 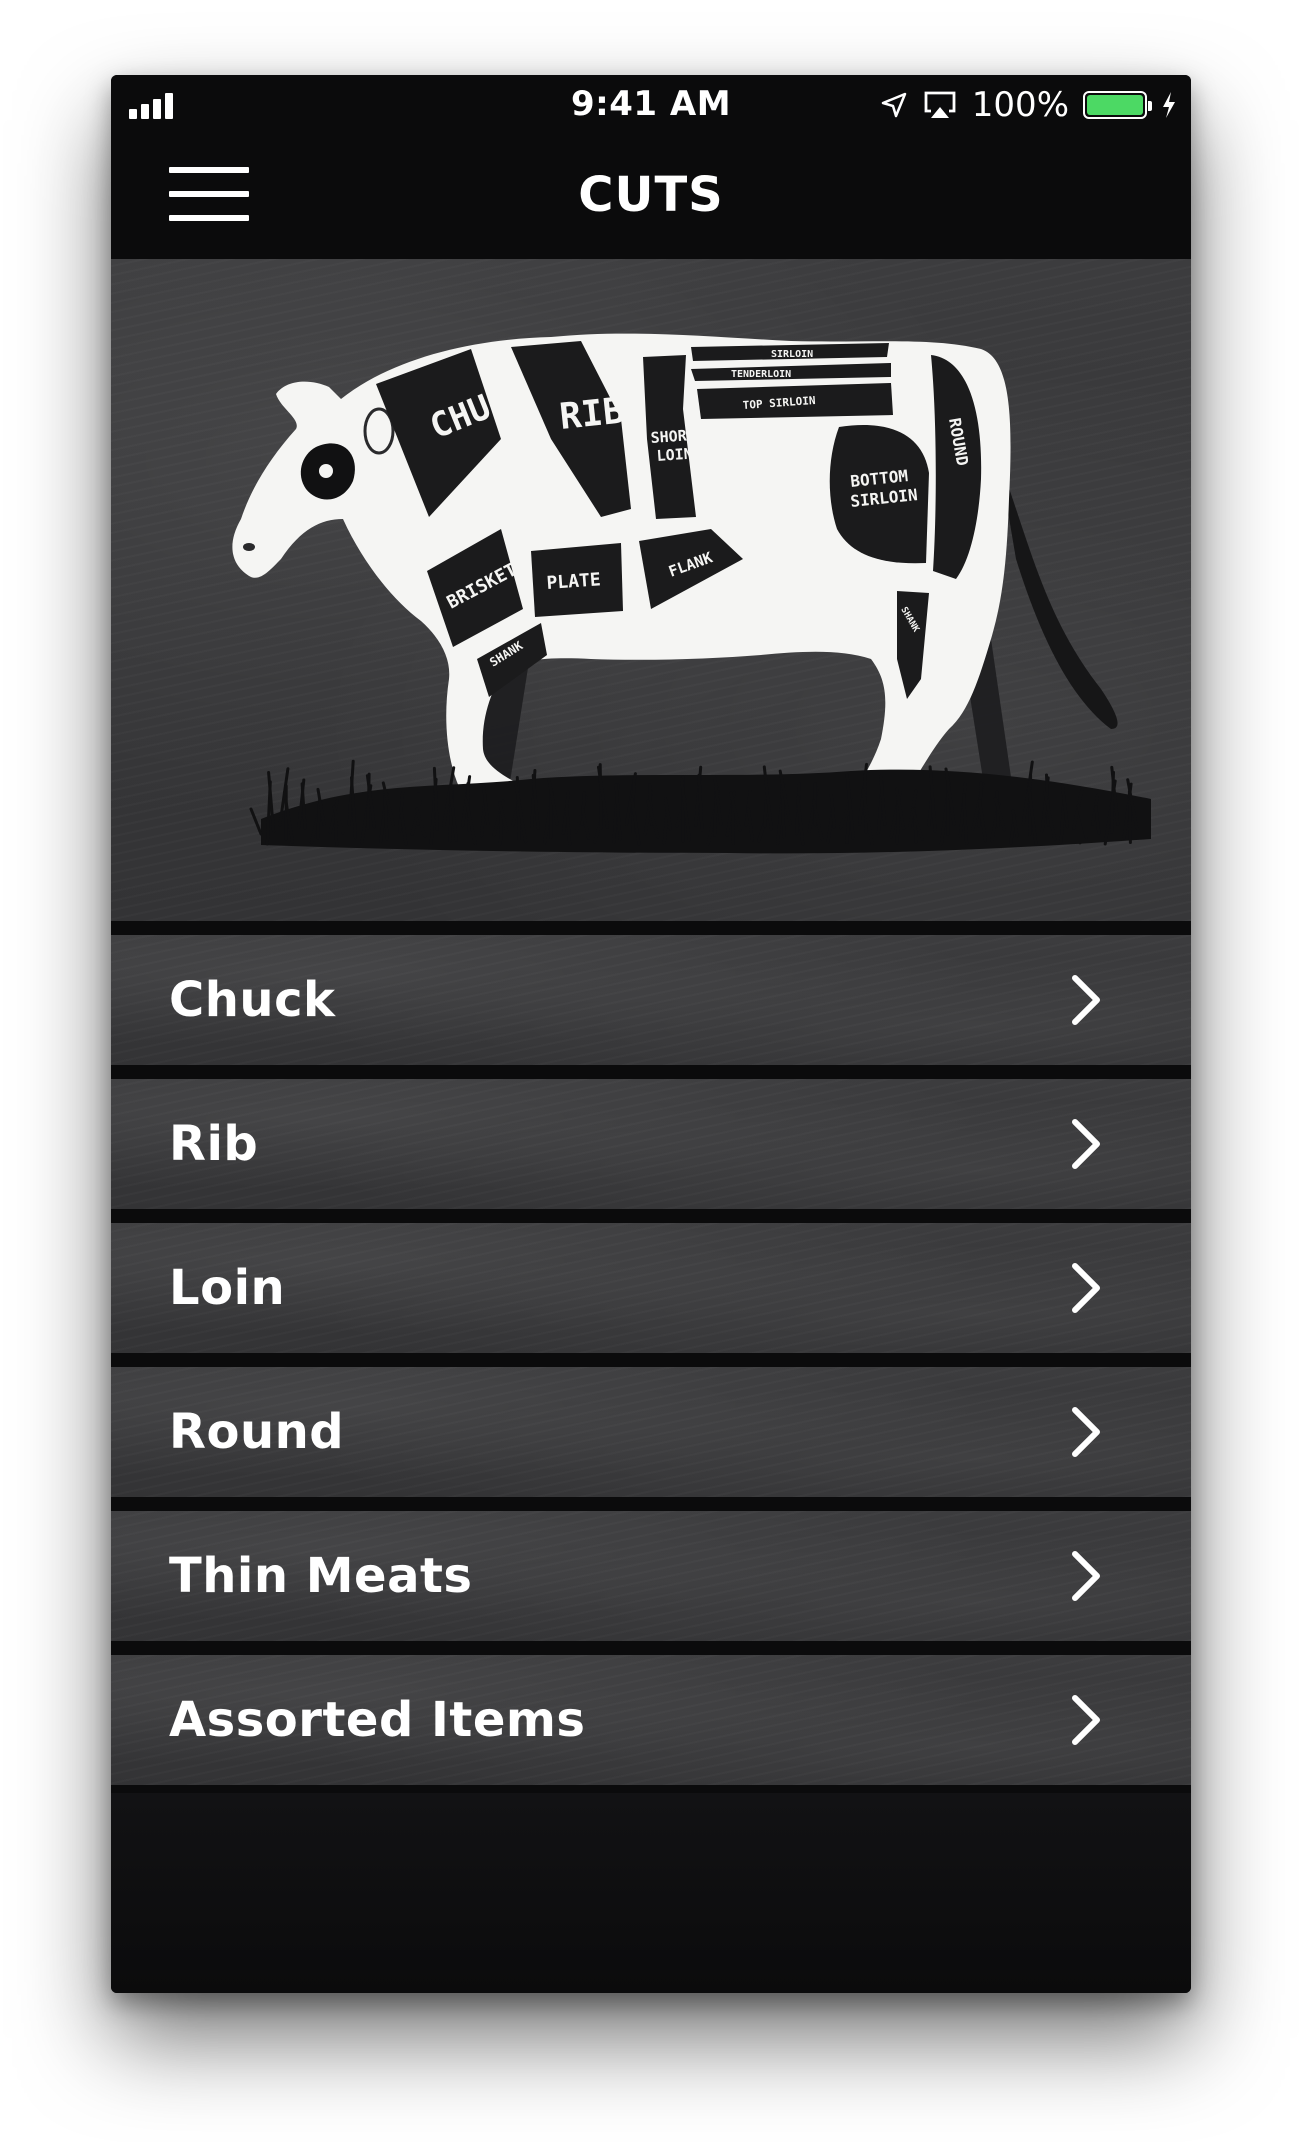 What do you see at coordinates (651, 1720) in the screenshot?
I see `list-item-assorted-items: Assorted Items` at bounding box center [651, 1720].